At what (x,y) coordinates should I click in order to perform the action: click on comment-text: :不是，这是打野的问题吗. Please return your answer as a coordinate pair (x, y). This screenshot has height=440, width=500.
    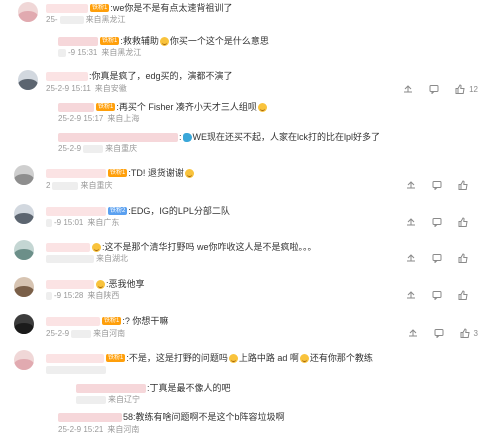
    Looking at the image, I should click on (177, 358).